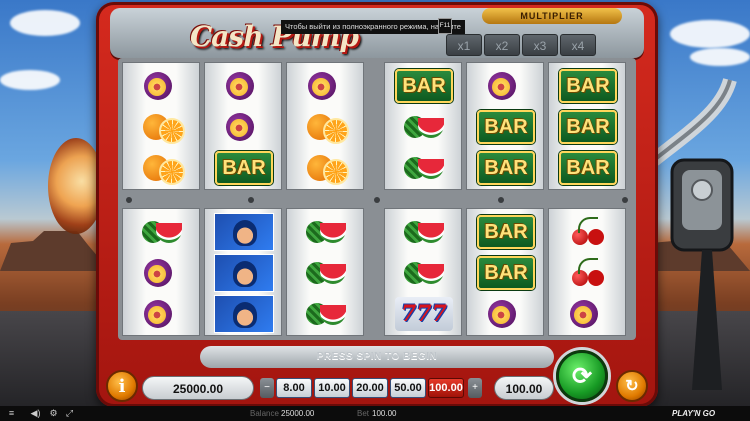  Describe the element at coordinates (267, 388) in the screenshot. I see `bet-decrease-button: −` at that location.